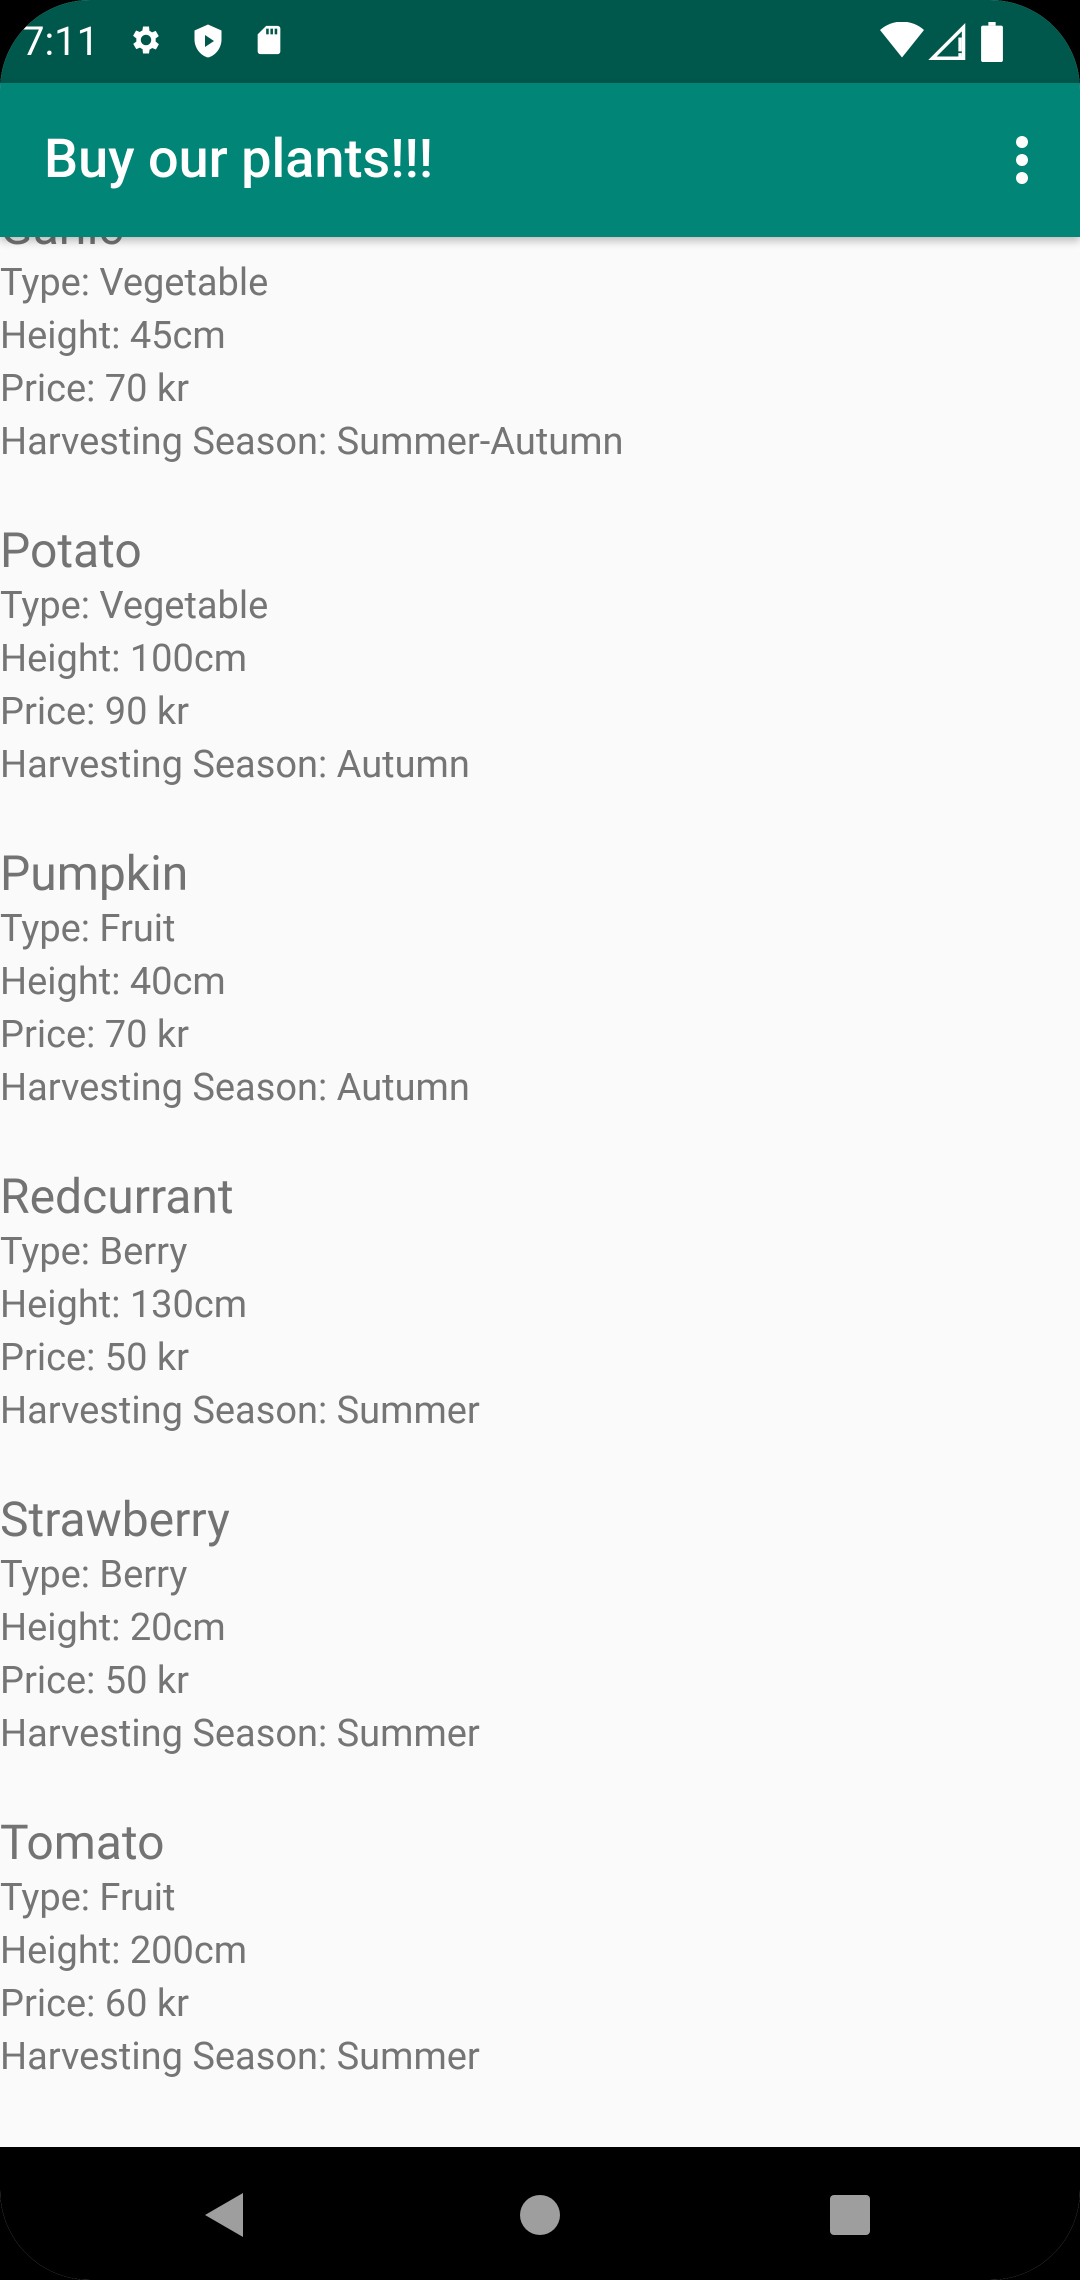 This screenshot has height=2280, width=1080. I want to click on wifi-icon, so click(902, 42).